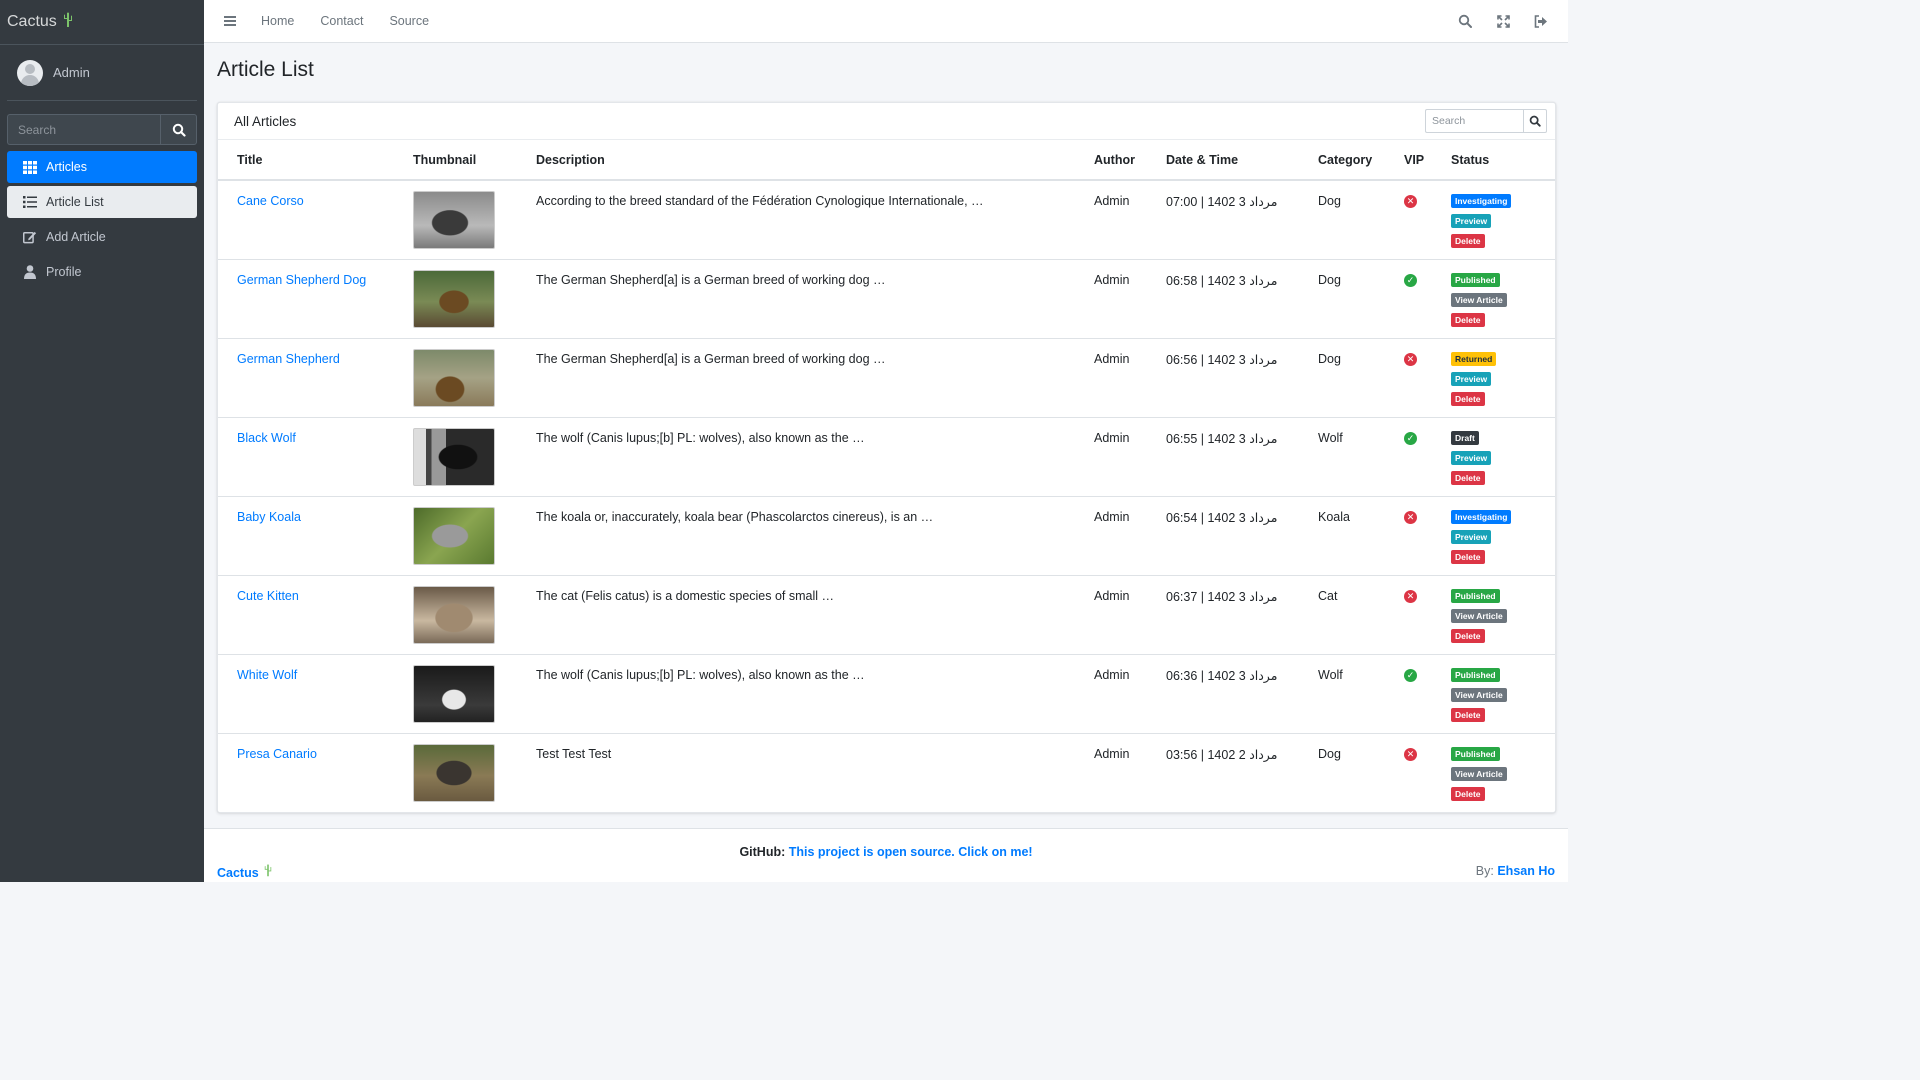 The width and height of the screenshot is (1920, 1080). What do you see at coordinates (1111, 160) in the screenshot?
I see `column-header: Author` at bounding box center [1111, 160].